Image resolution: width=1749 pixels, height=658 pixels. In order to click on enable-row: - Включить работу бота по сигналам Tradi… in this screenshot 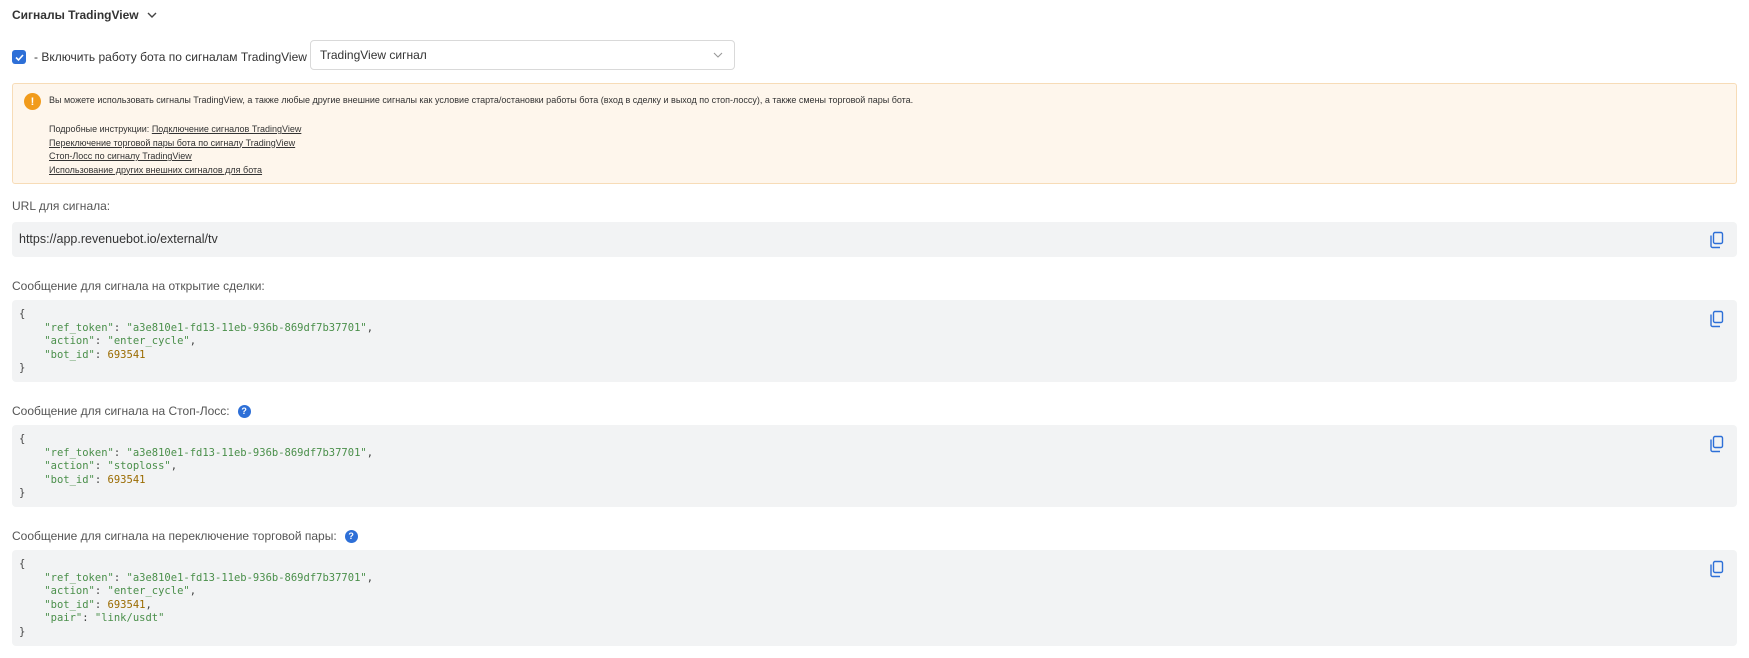, I will do `click(159, 57)`.